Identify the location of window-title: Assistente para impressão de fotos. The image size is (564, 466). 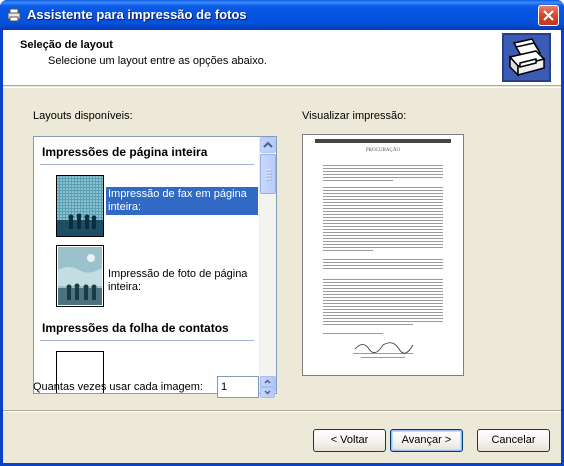
(137, 14).